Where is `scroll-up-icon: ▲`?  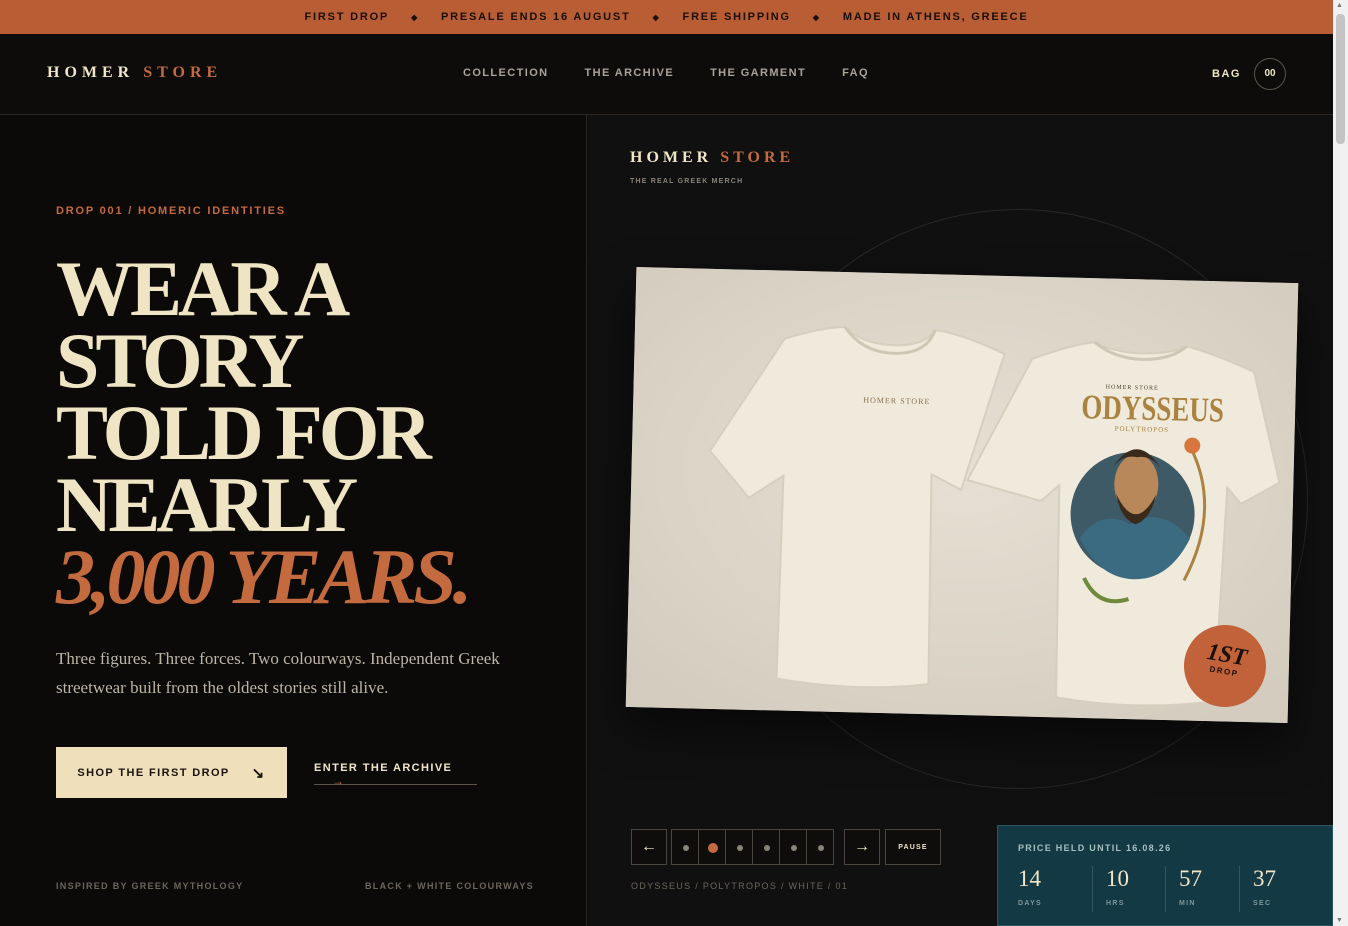
scroll-up-icon: ▲ is located at coordinates (1339, 5).